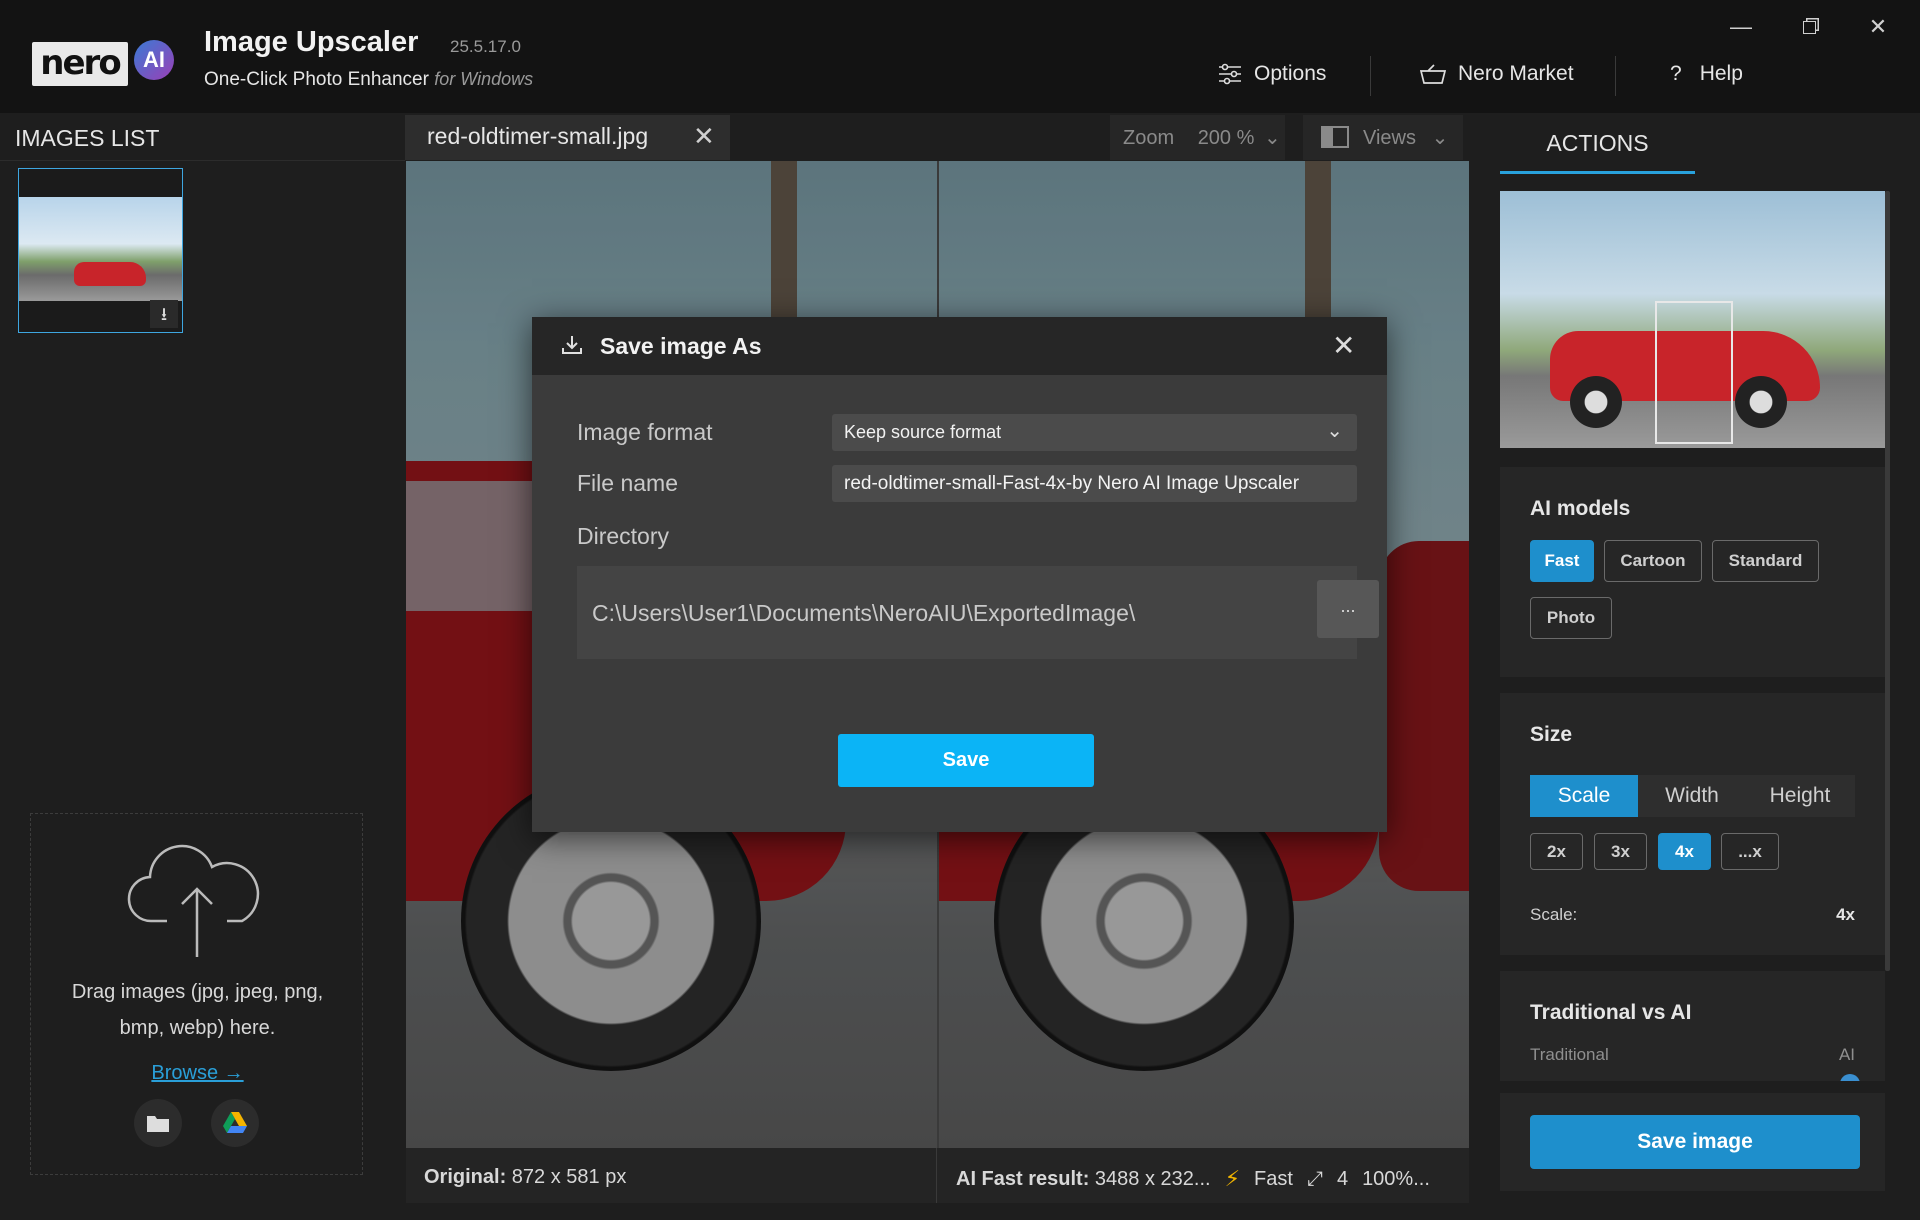 This screenshot has height=1220, width=1920. What do you see at coordinates (959, 346) in the screenshot?
I see `dialog-header: Save image As ✕` at bounding box center [959, 346].